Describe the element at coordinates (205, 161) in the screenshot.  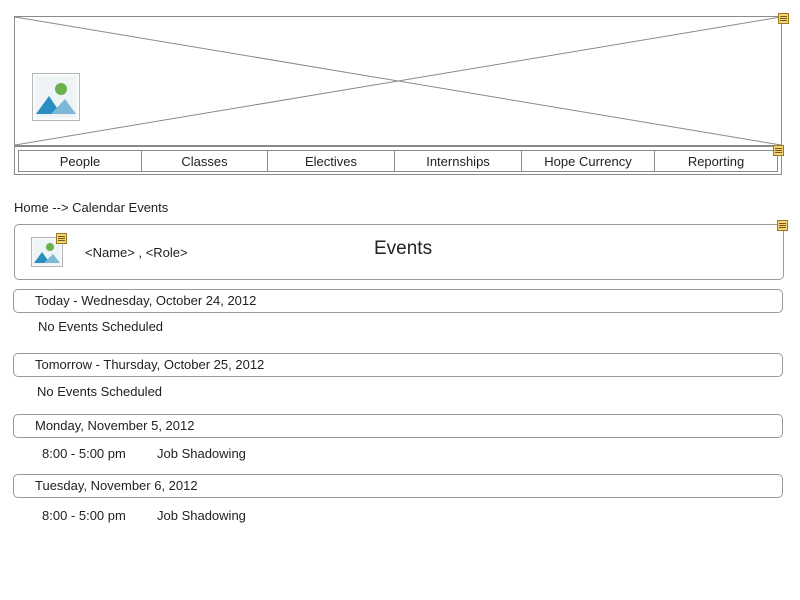
I see `nav-item-classes: Classes` at that location.